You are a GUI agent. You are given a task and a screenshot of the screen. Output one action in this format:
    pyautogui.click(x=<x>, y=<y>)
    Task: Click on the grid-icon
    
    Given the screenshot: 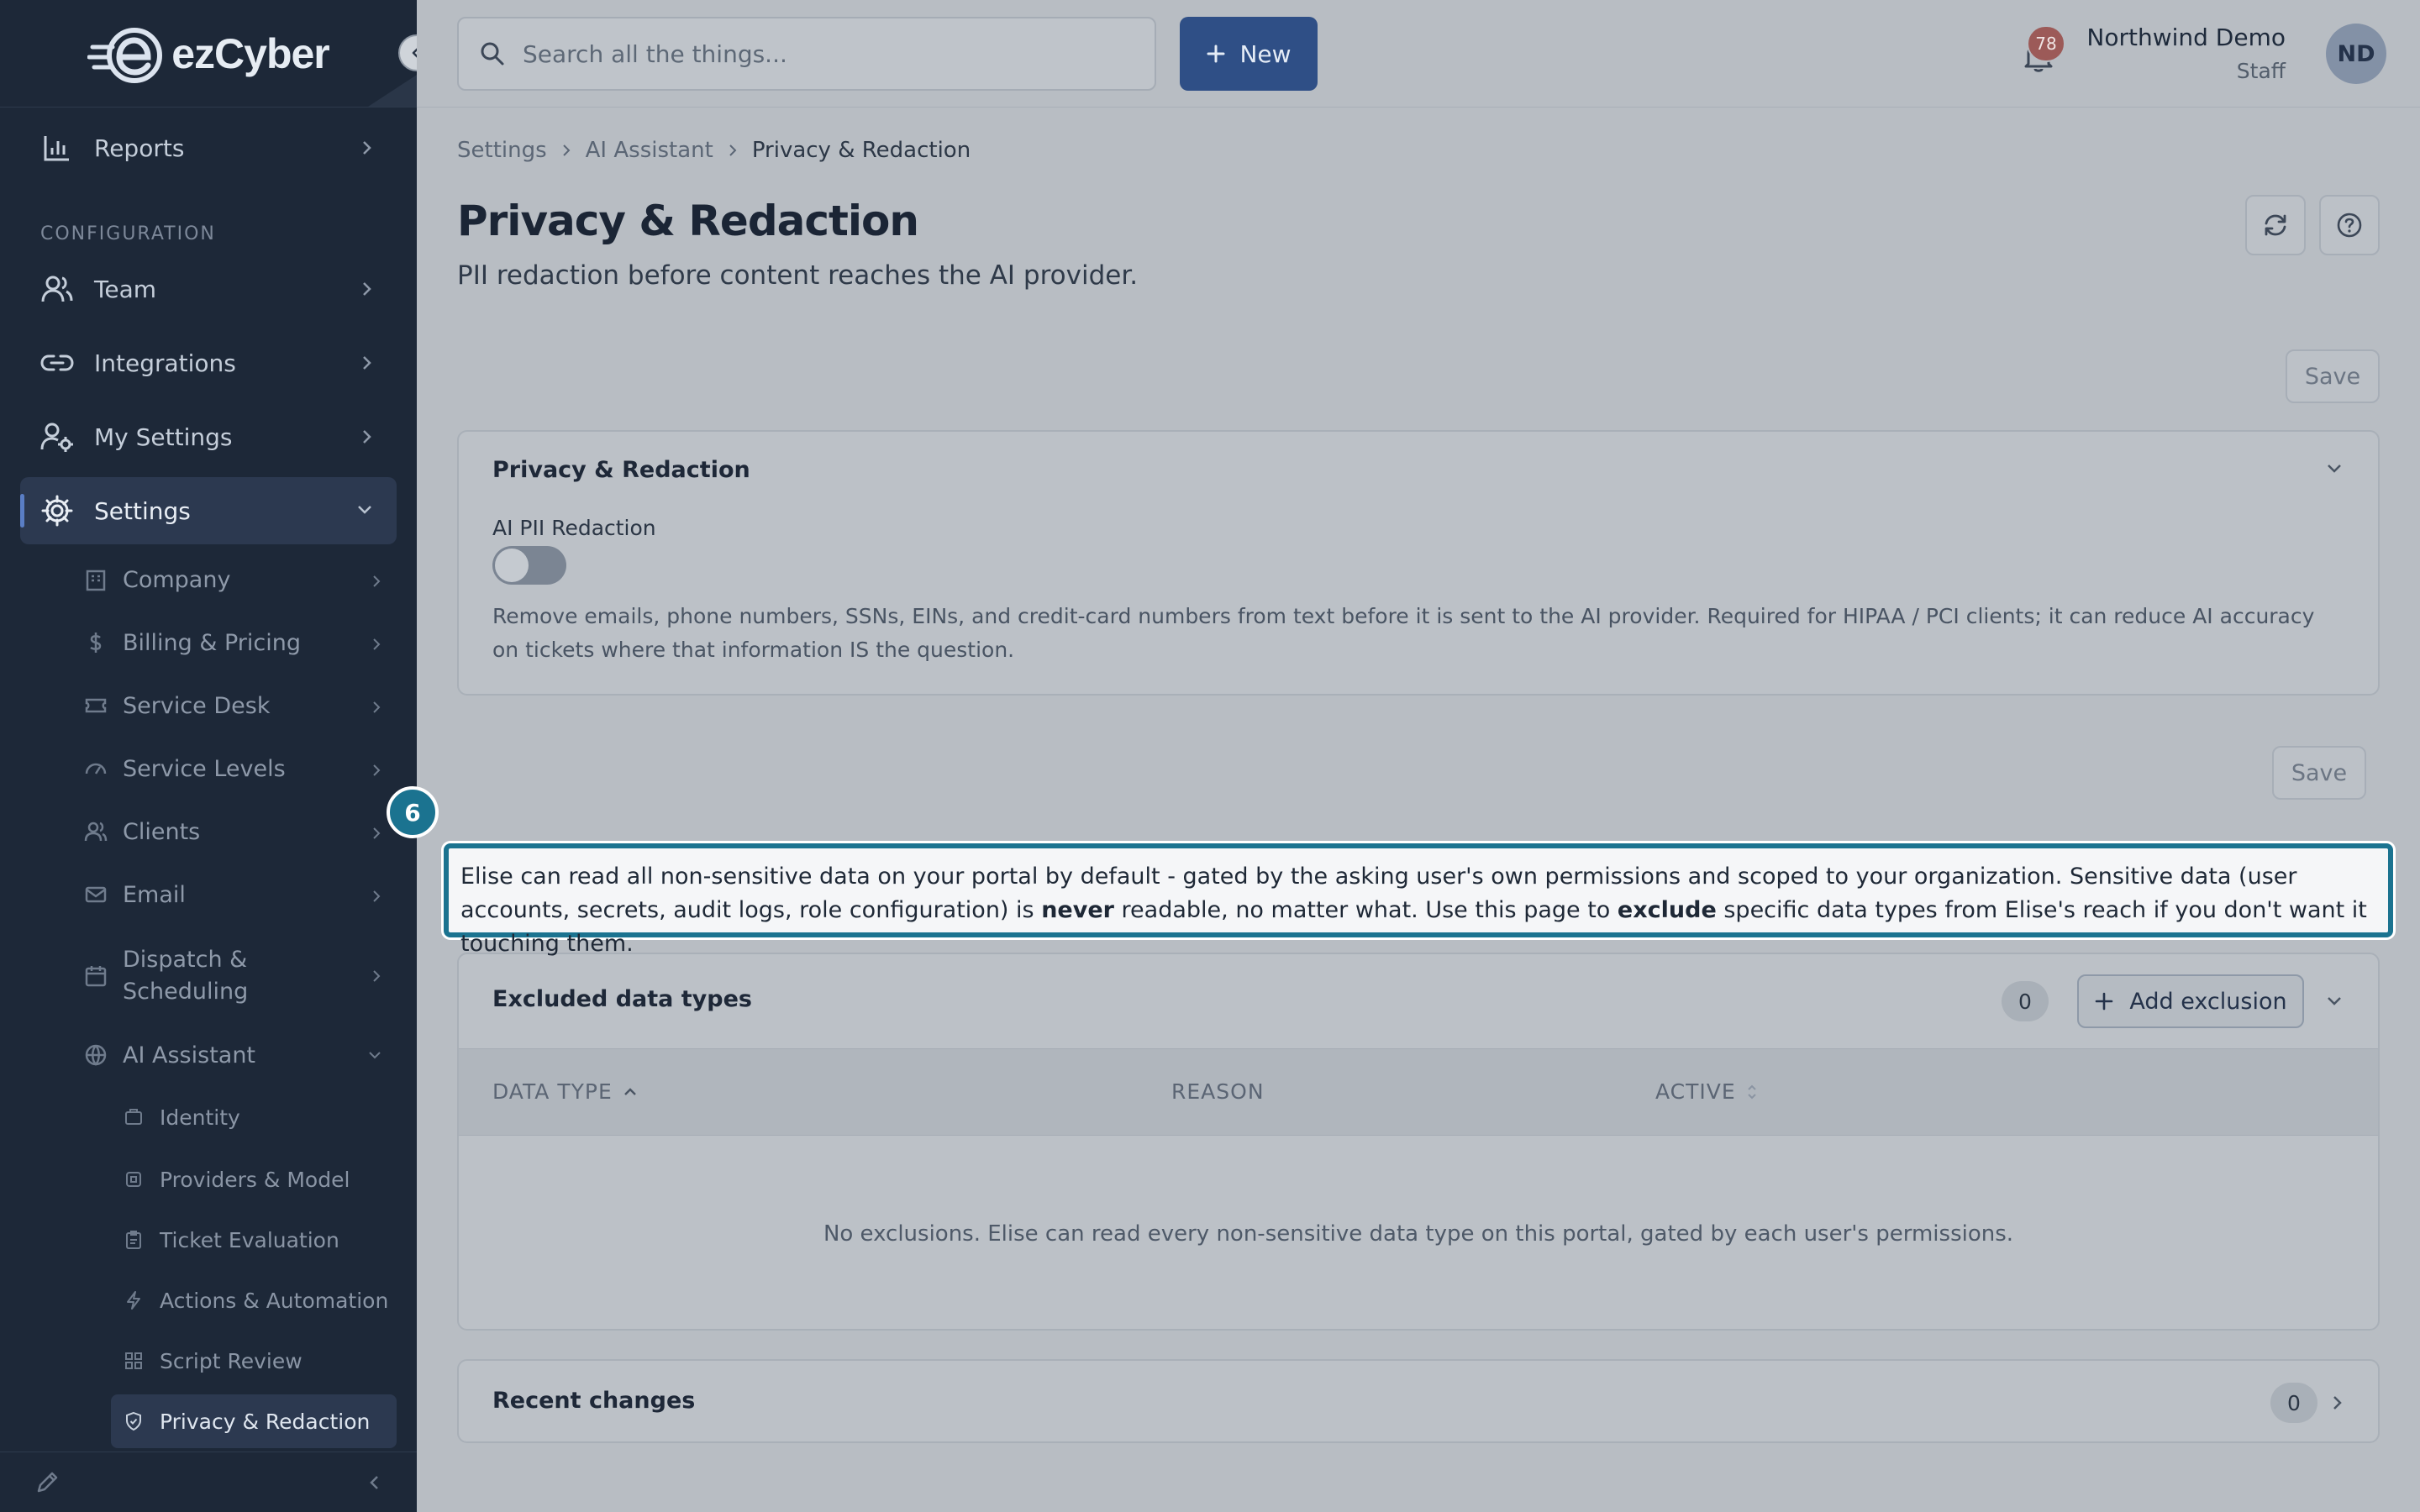 What is the action you would take?
    pyautogui.click(x=134, y=1361)
    